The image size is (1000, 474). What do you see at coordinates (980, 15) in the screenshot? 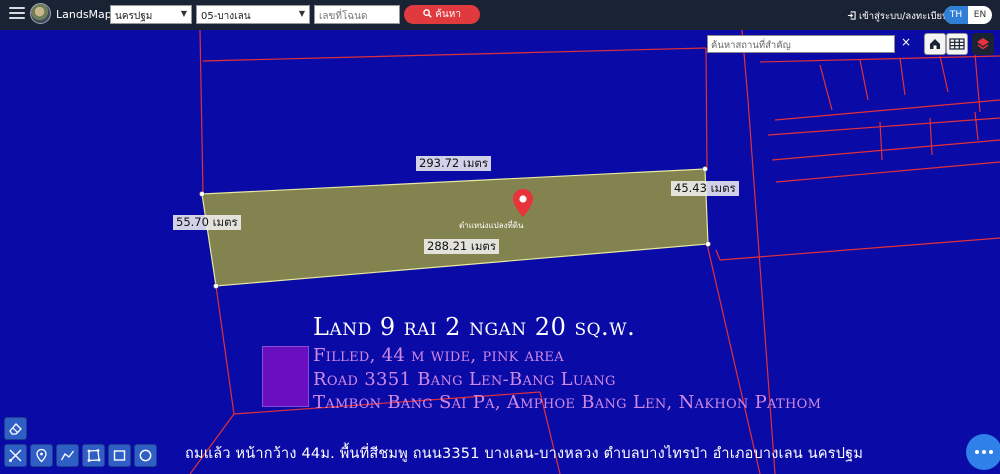
I see `lang-en-button: EN` at bounding box center [980, 15].